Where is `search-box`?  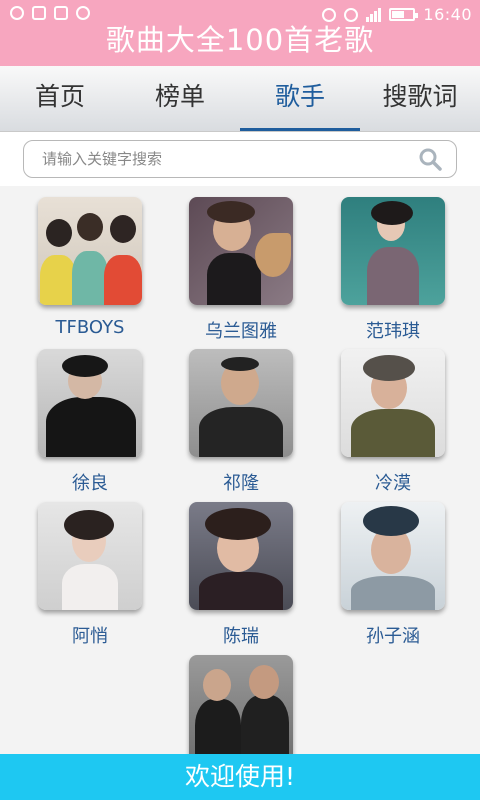
search-box is located at coordinates (240, 159).